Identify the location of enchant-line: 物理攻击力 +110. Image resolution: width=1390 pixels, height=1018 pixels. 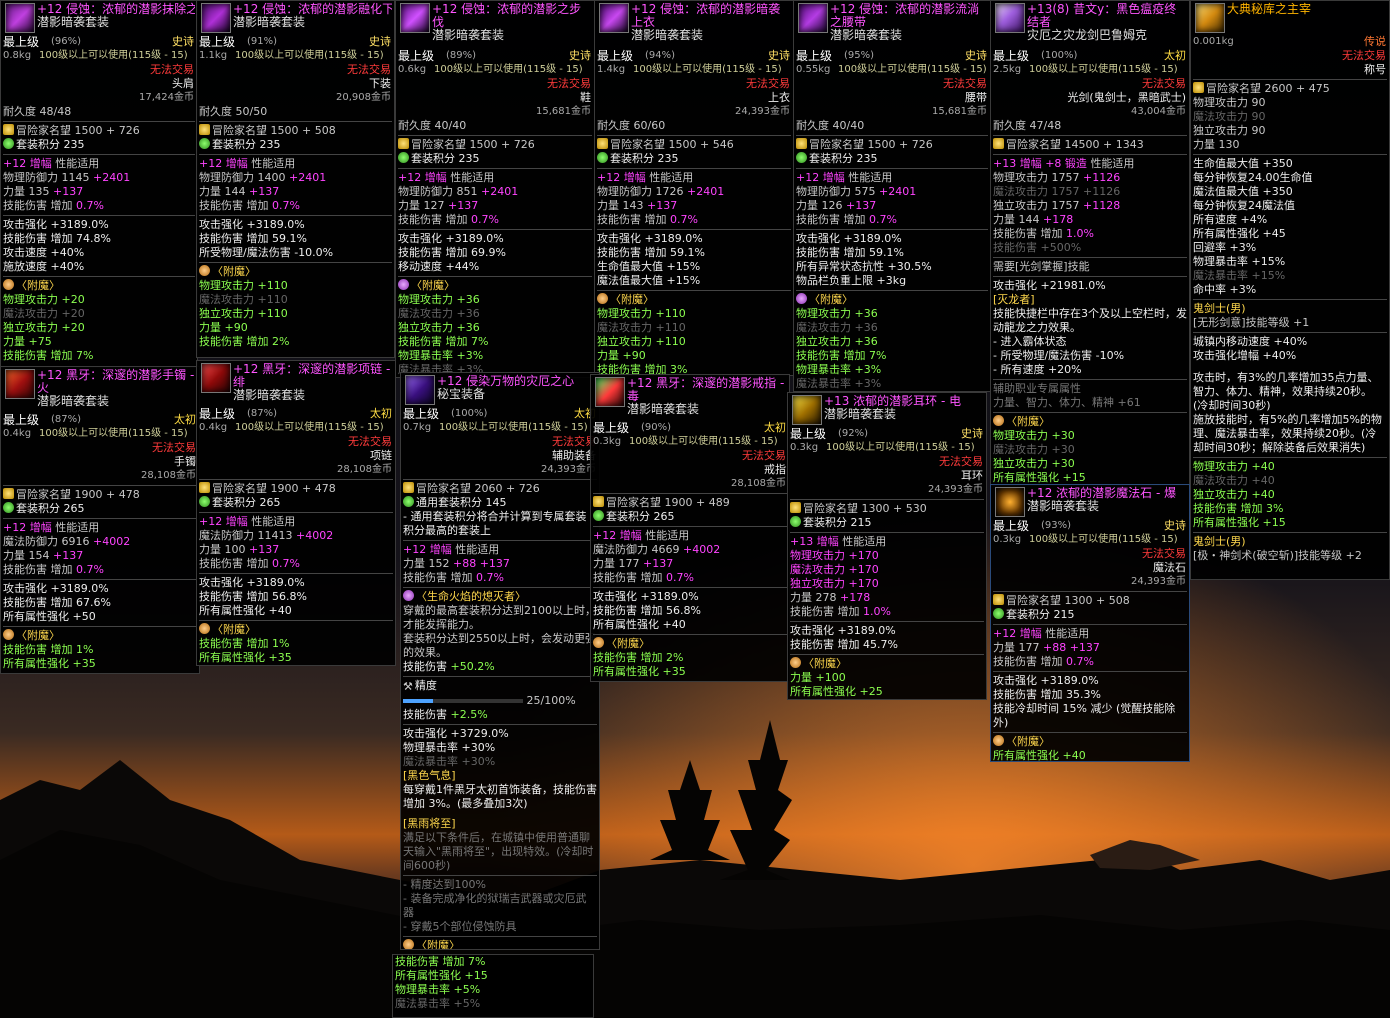
(641, 313).